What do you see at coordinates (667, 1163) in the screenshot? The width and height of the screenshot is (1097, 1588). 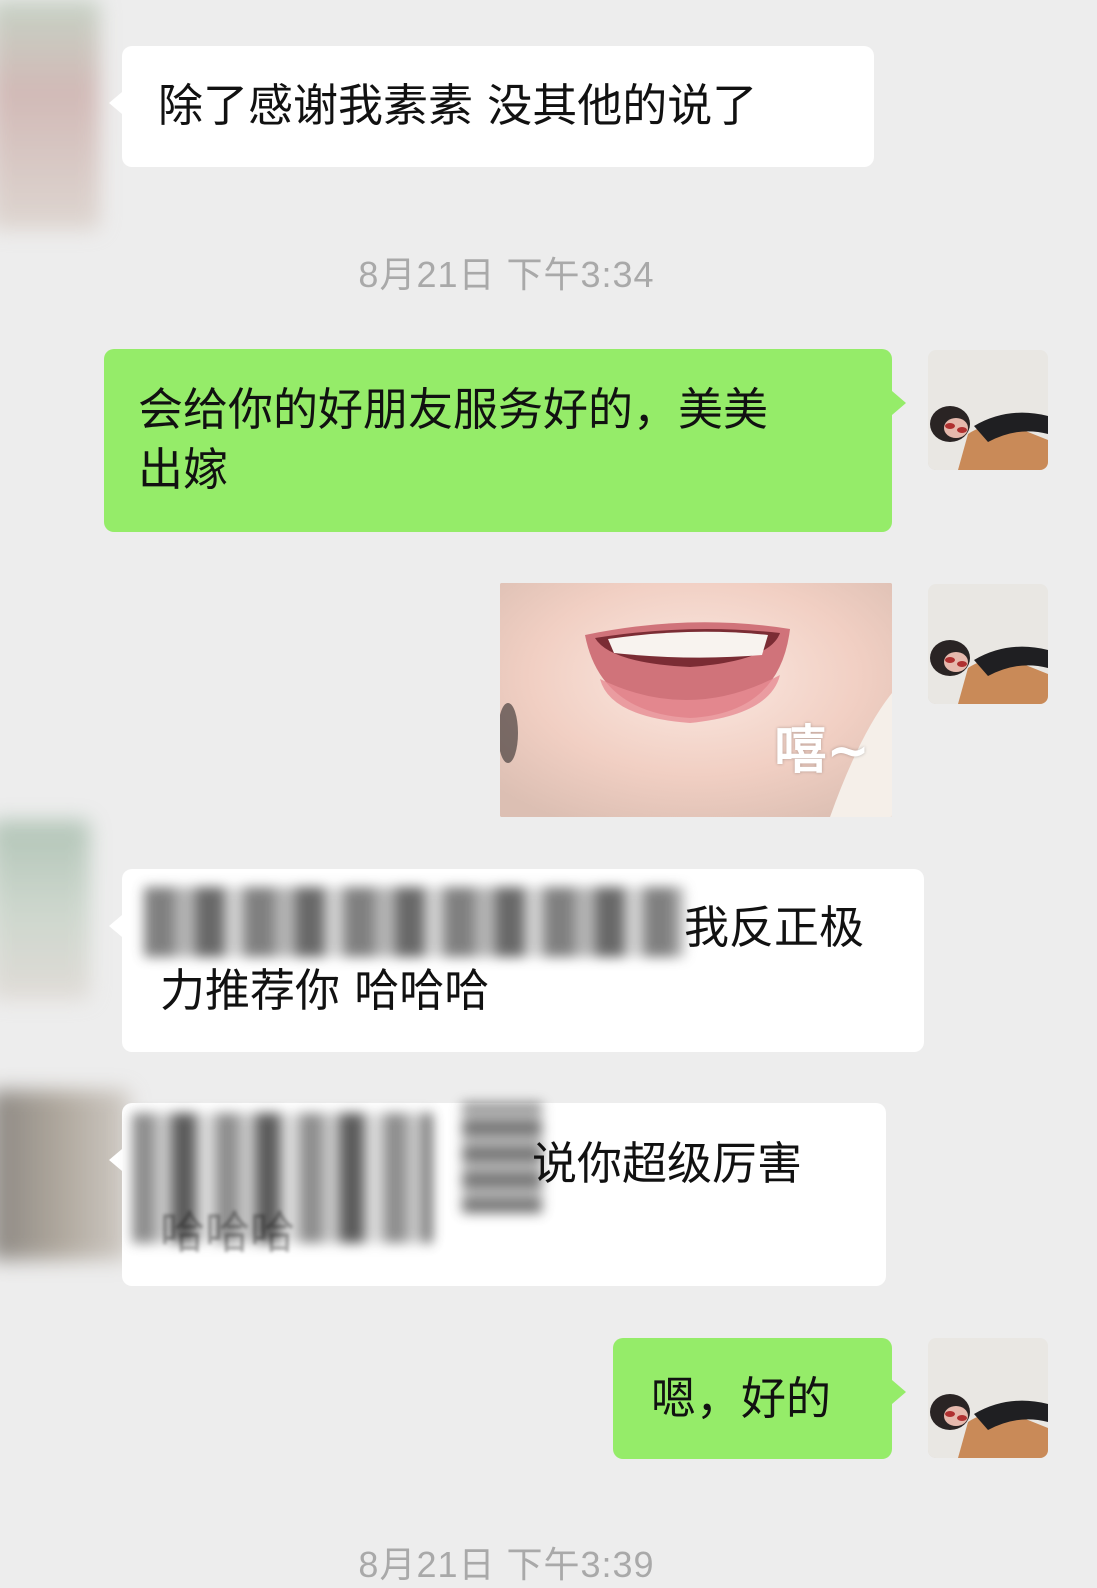 I see `message-text: 说你超级厉害` at bounding box center [667, 1163].